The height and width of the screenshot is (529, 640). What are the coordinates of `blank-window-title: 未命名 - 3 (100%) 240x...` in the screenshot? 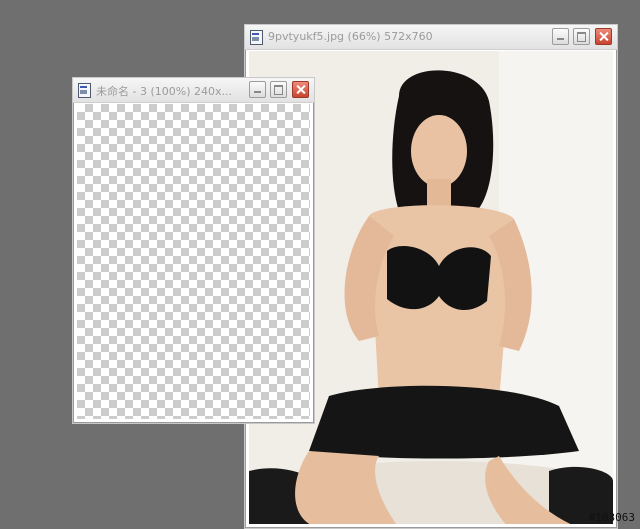 It's located at (164, 91).